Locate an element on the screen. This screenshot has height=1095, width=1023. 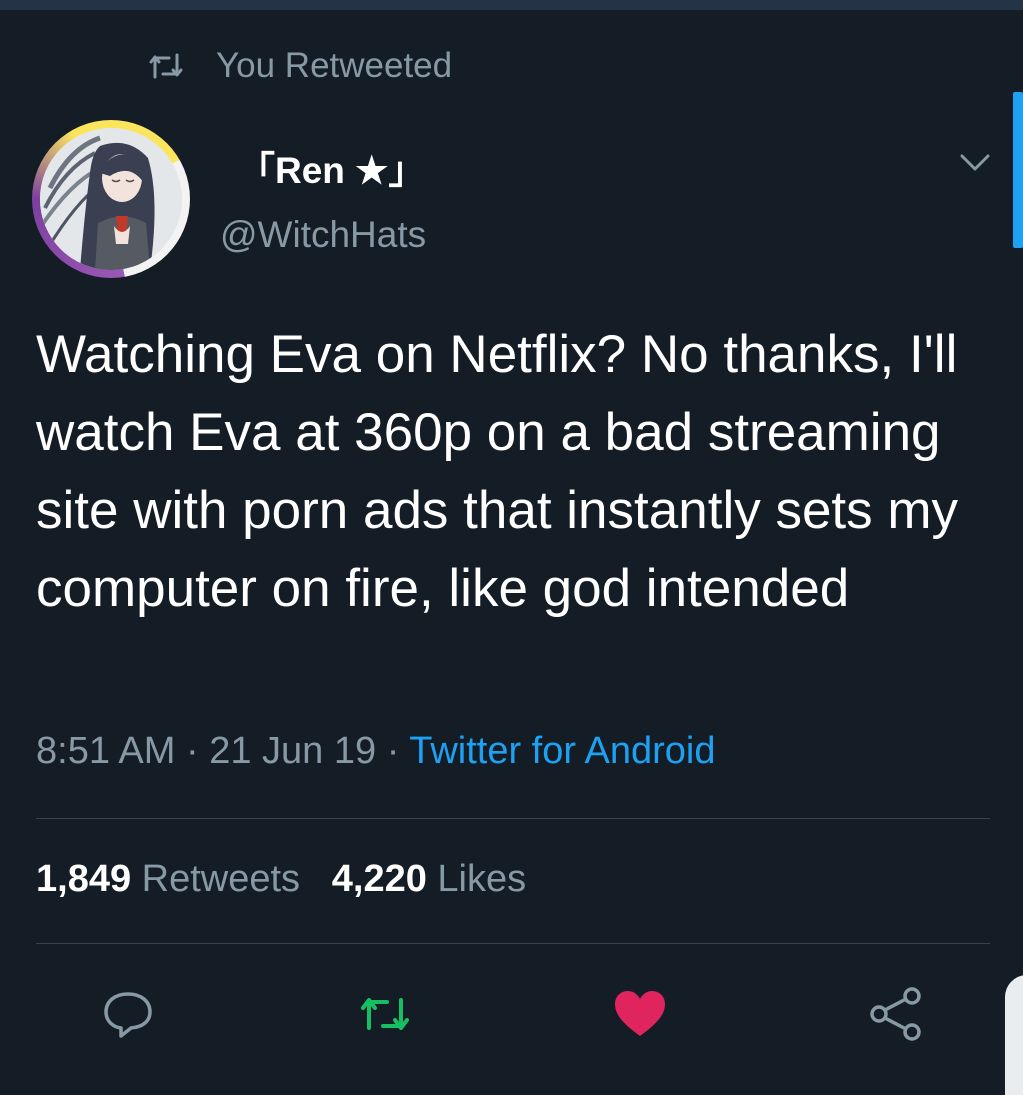
retweets-count: 1,849 is located at coordinates (84, 879).